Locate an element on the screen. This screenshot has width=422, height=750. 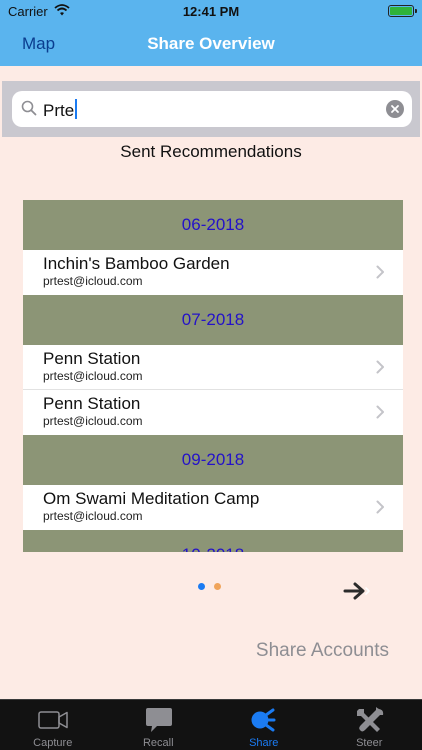
search-input: Prte is located at coordinates (212, 109).